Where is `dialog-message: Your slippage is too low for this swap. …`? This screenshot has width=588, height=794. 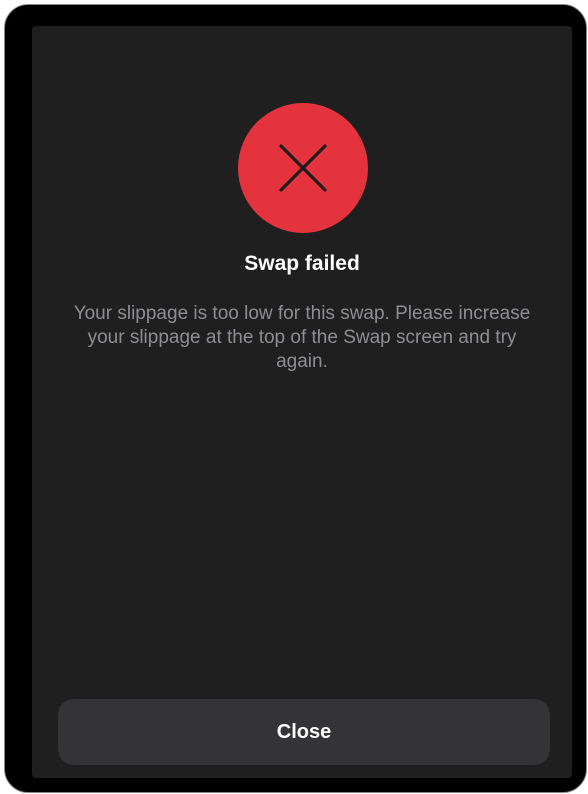 dialog-message: Your slippage is too low for this swap. … is located at coordinates (302, 337).